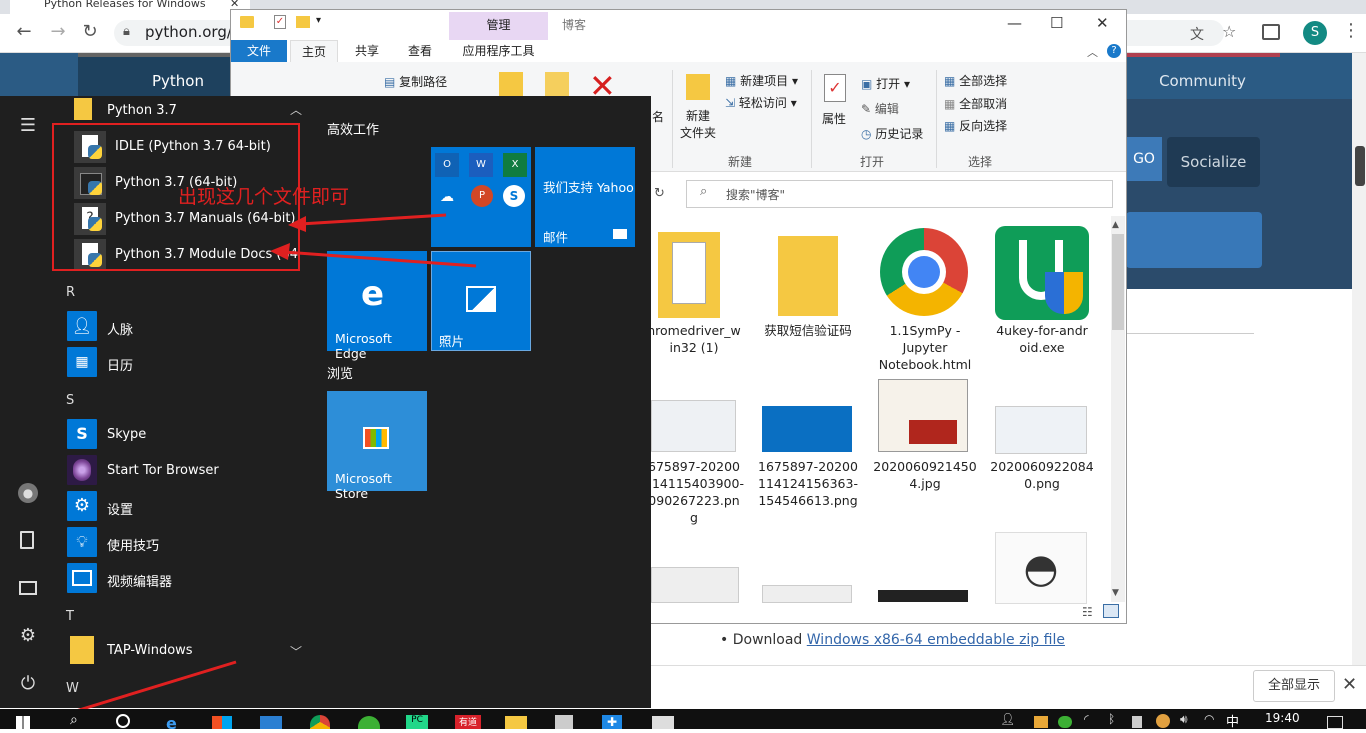  I want to click on mail-taskbar-icon, so click(271, 722).